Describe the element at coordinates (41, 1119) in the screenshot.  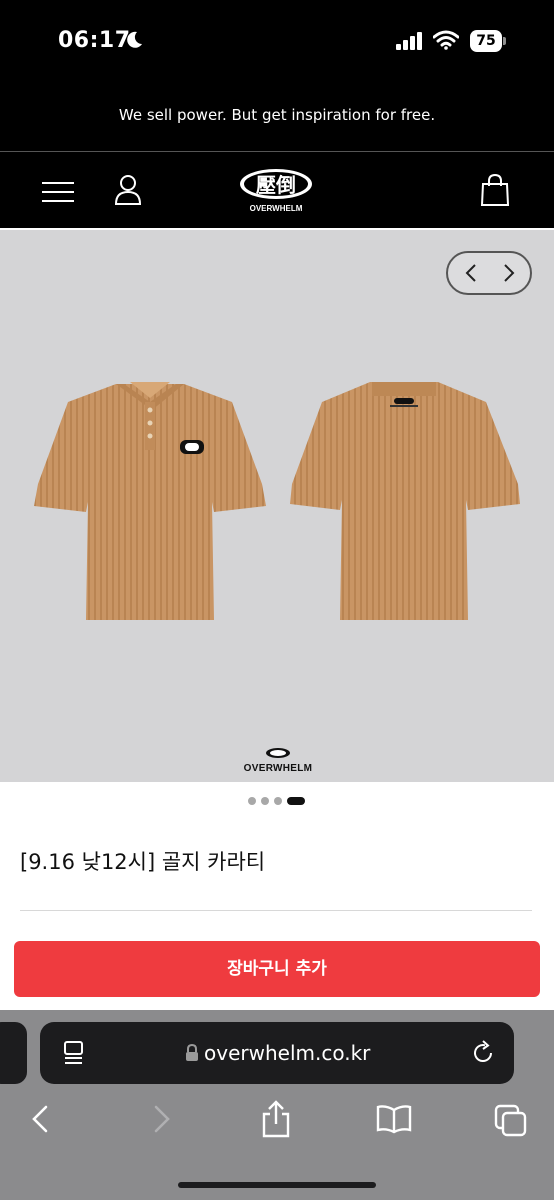
I see `back-icon` at that location.